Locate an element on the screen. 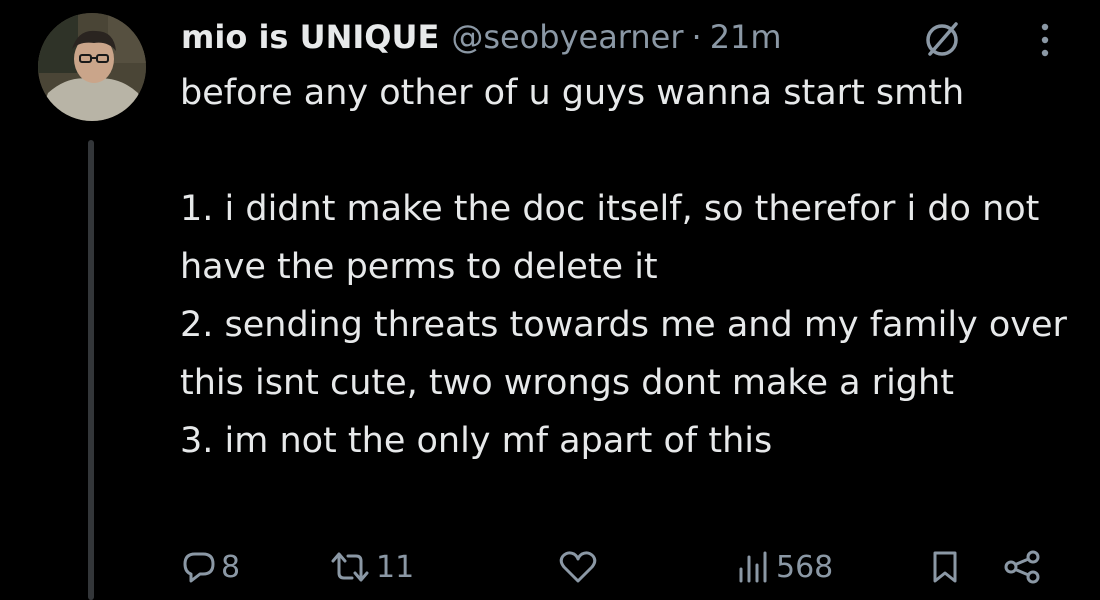 This screenshot has height=600, width=1100. share-icon is located at coordinates (1022, 567).